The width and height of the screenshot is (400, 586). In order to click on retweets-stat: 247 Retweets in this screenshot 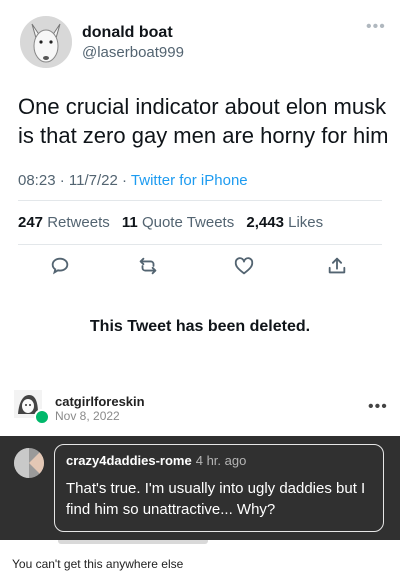, I will do `click(64, 222)`.